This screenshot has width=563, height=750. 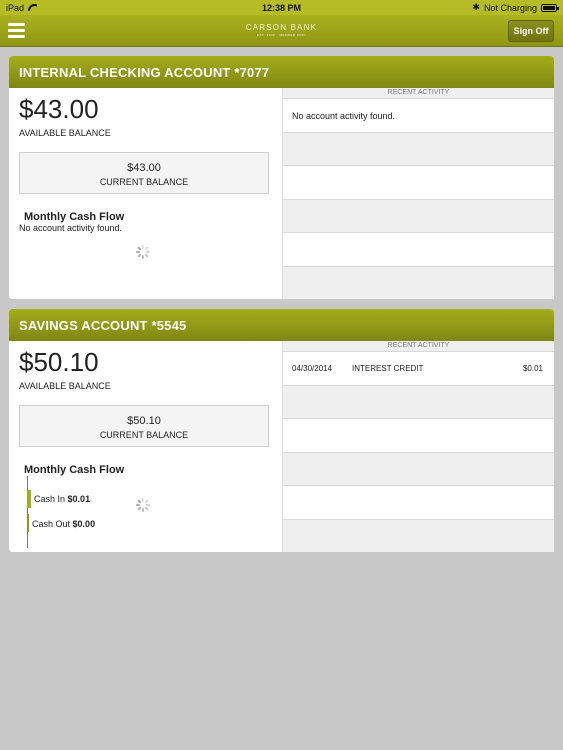 I want to click on charging-status: Not Charging, so click(x=510, y=7).